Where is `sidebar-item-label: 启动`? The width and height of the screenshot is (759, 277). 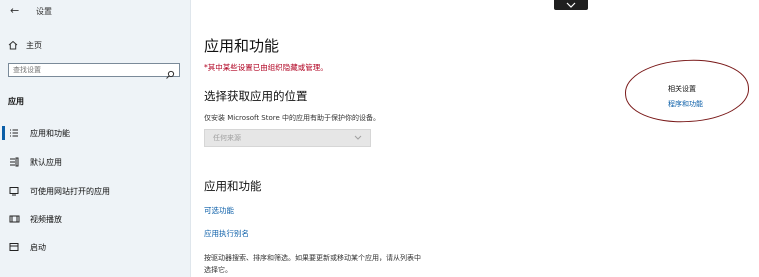
sidebar-item-label: 启动 is located at coordinates (38, 247).